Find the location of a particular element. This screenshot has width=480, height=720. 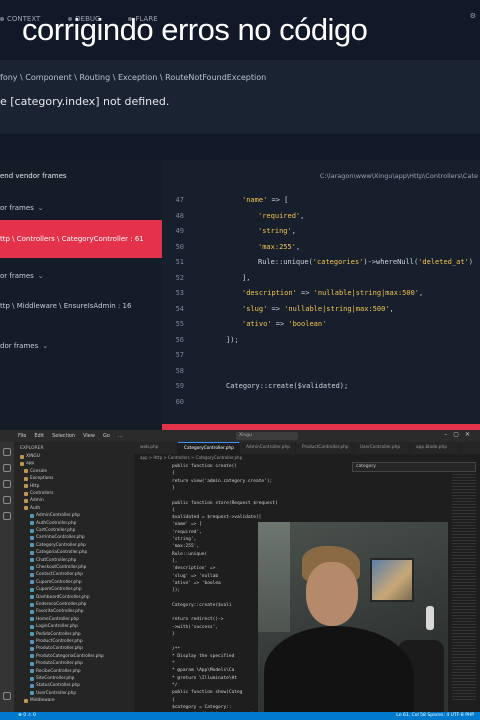

tree-folder: Exceptions is located at coordinates (38, 478).